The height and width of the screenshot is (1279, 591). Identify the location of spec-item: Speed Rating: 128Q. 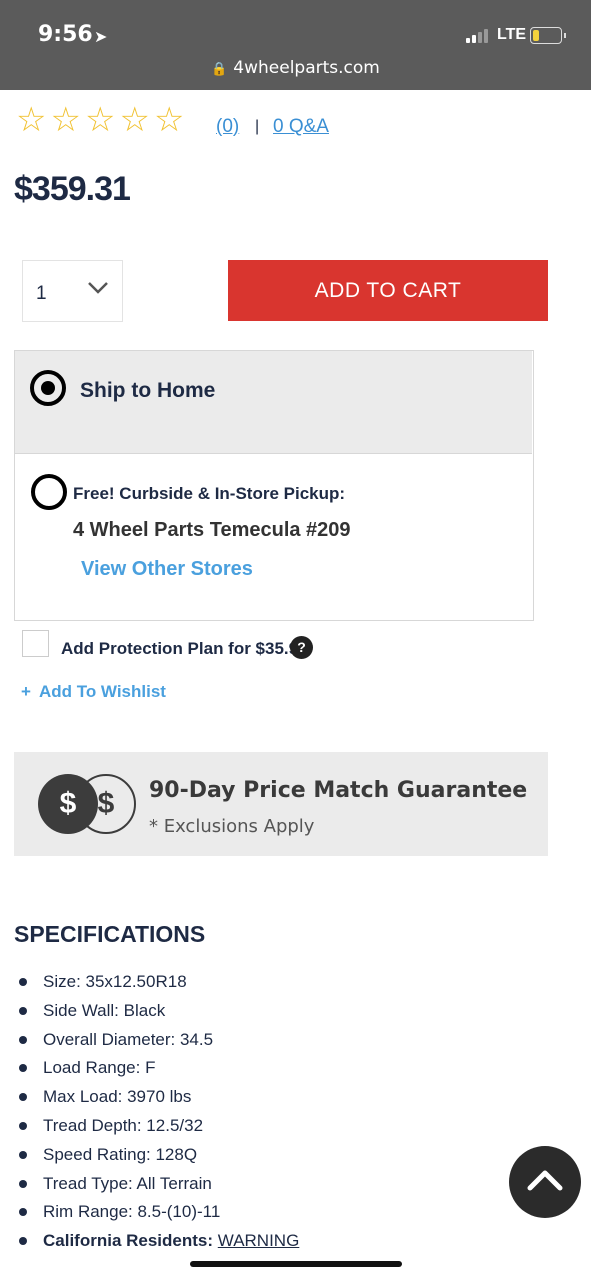
(157, 1155).